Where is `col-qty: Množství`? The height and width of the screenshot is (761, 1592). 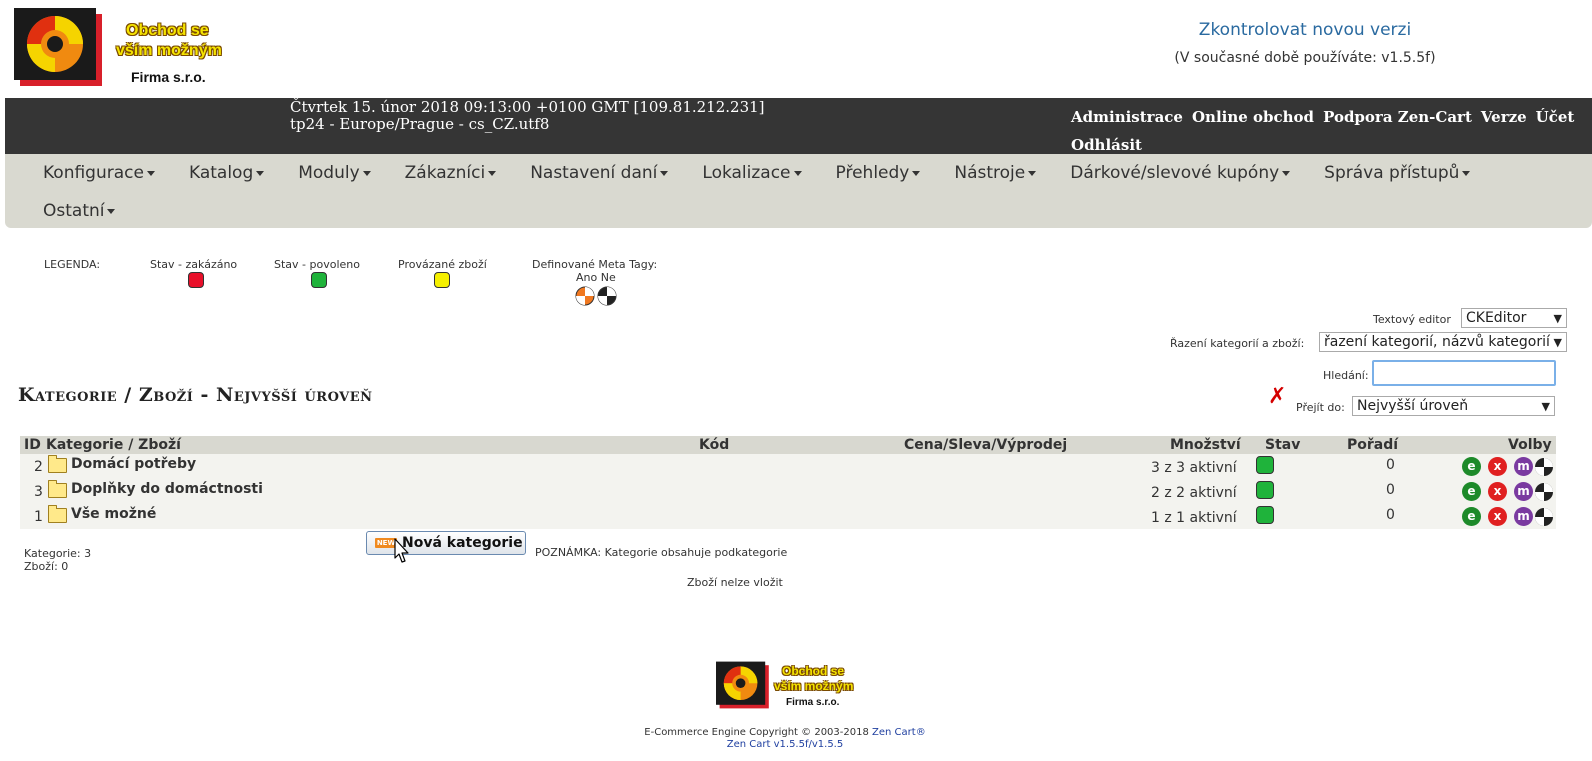
col-qty: Množství is located at coordinates (1205, 445).